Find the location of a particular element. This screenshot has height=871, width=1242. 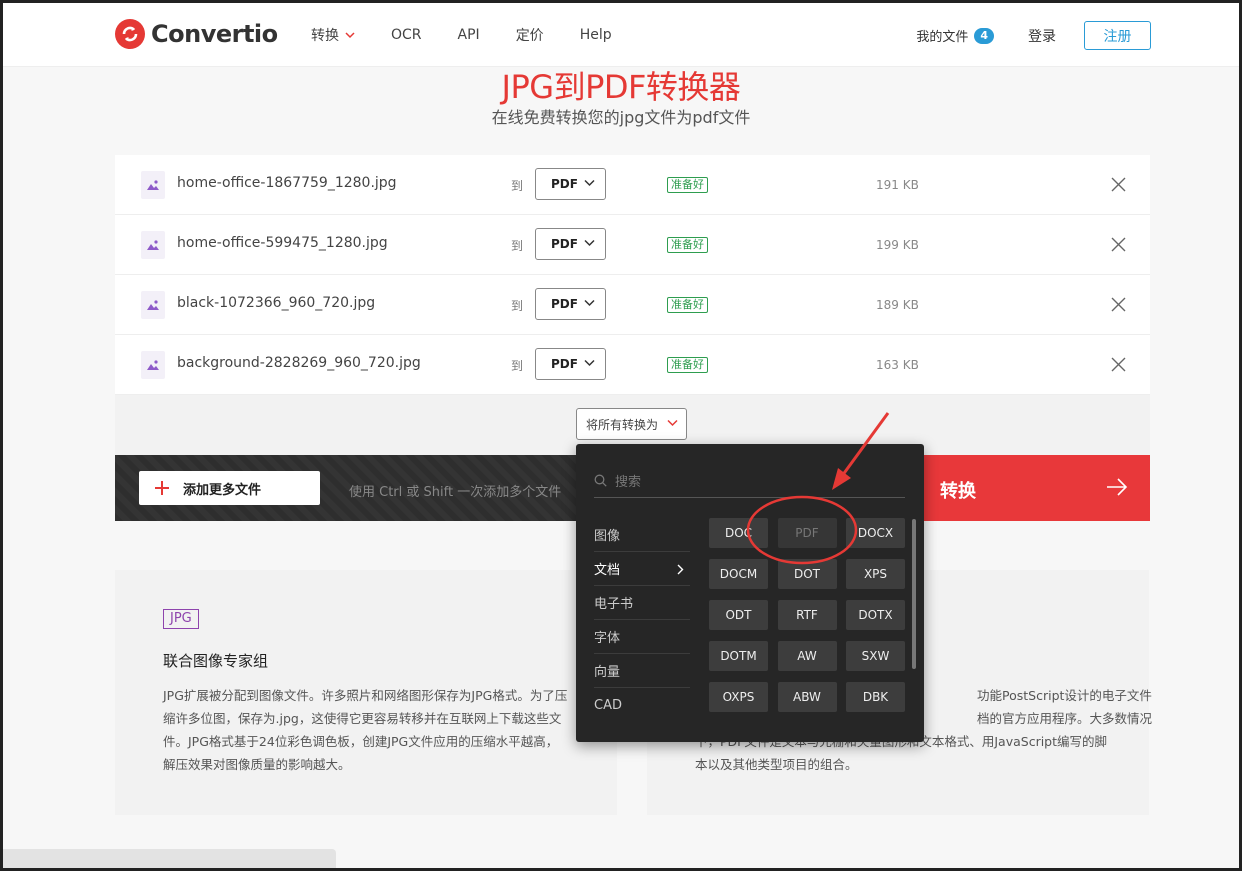

convert-all-label: 将所有转换为 is located at coordinates (622, 424).